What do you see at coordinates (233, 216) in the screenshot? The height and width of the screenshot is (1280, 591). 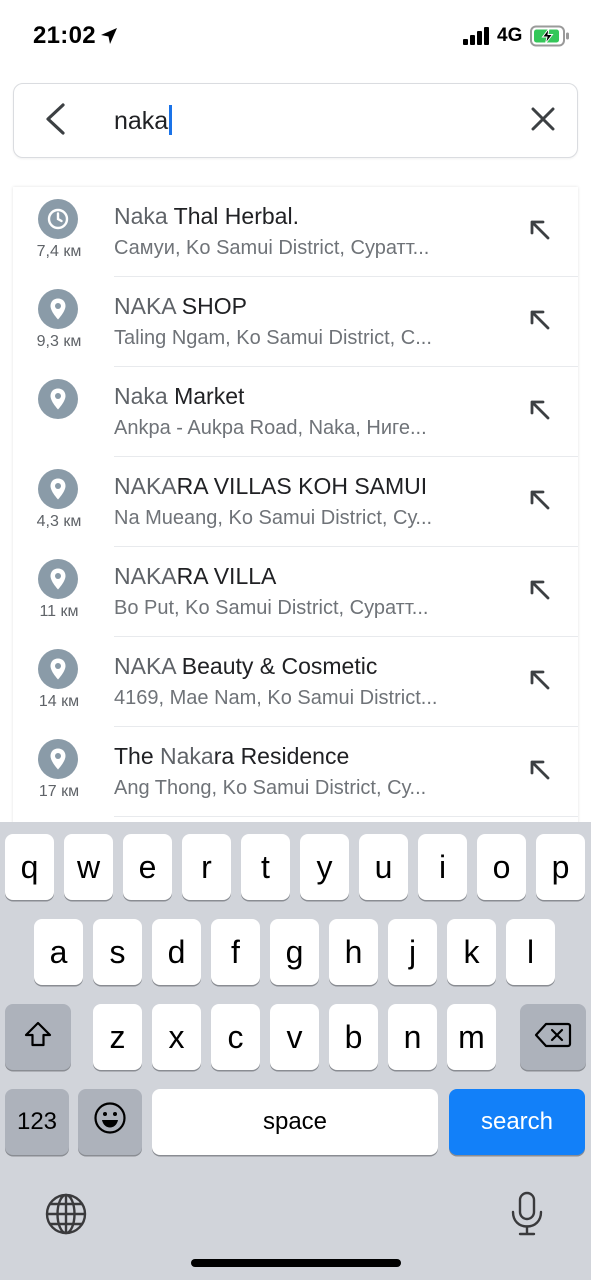 I see `title-rest: Thal Herbal.` at bounding box center [233, 216].